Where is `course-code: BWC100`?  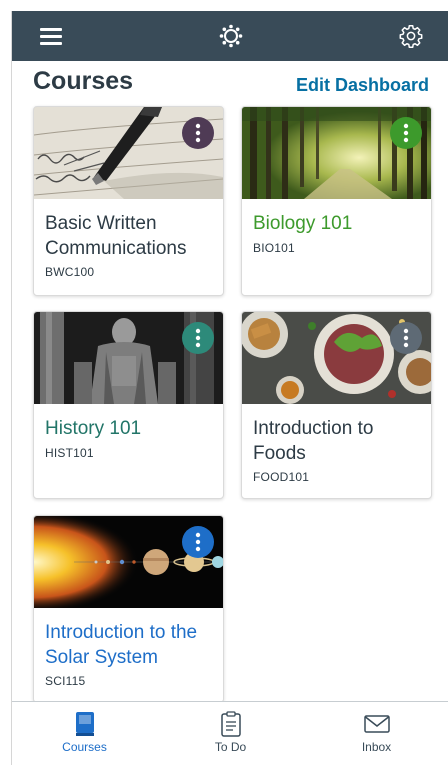 course-code: BWC100 is located at coordinates (70, 272).